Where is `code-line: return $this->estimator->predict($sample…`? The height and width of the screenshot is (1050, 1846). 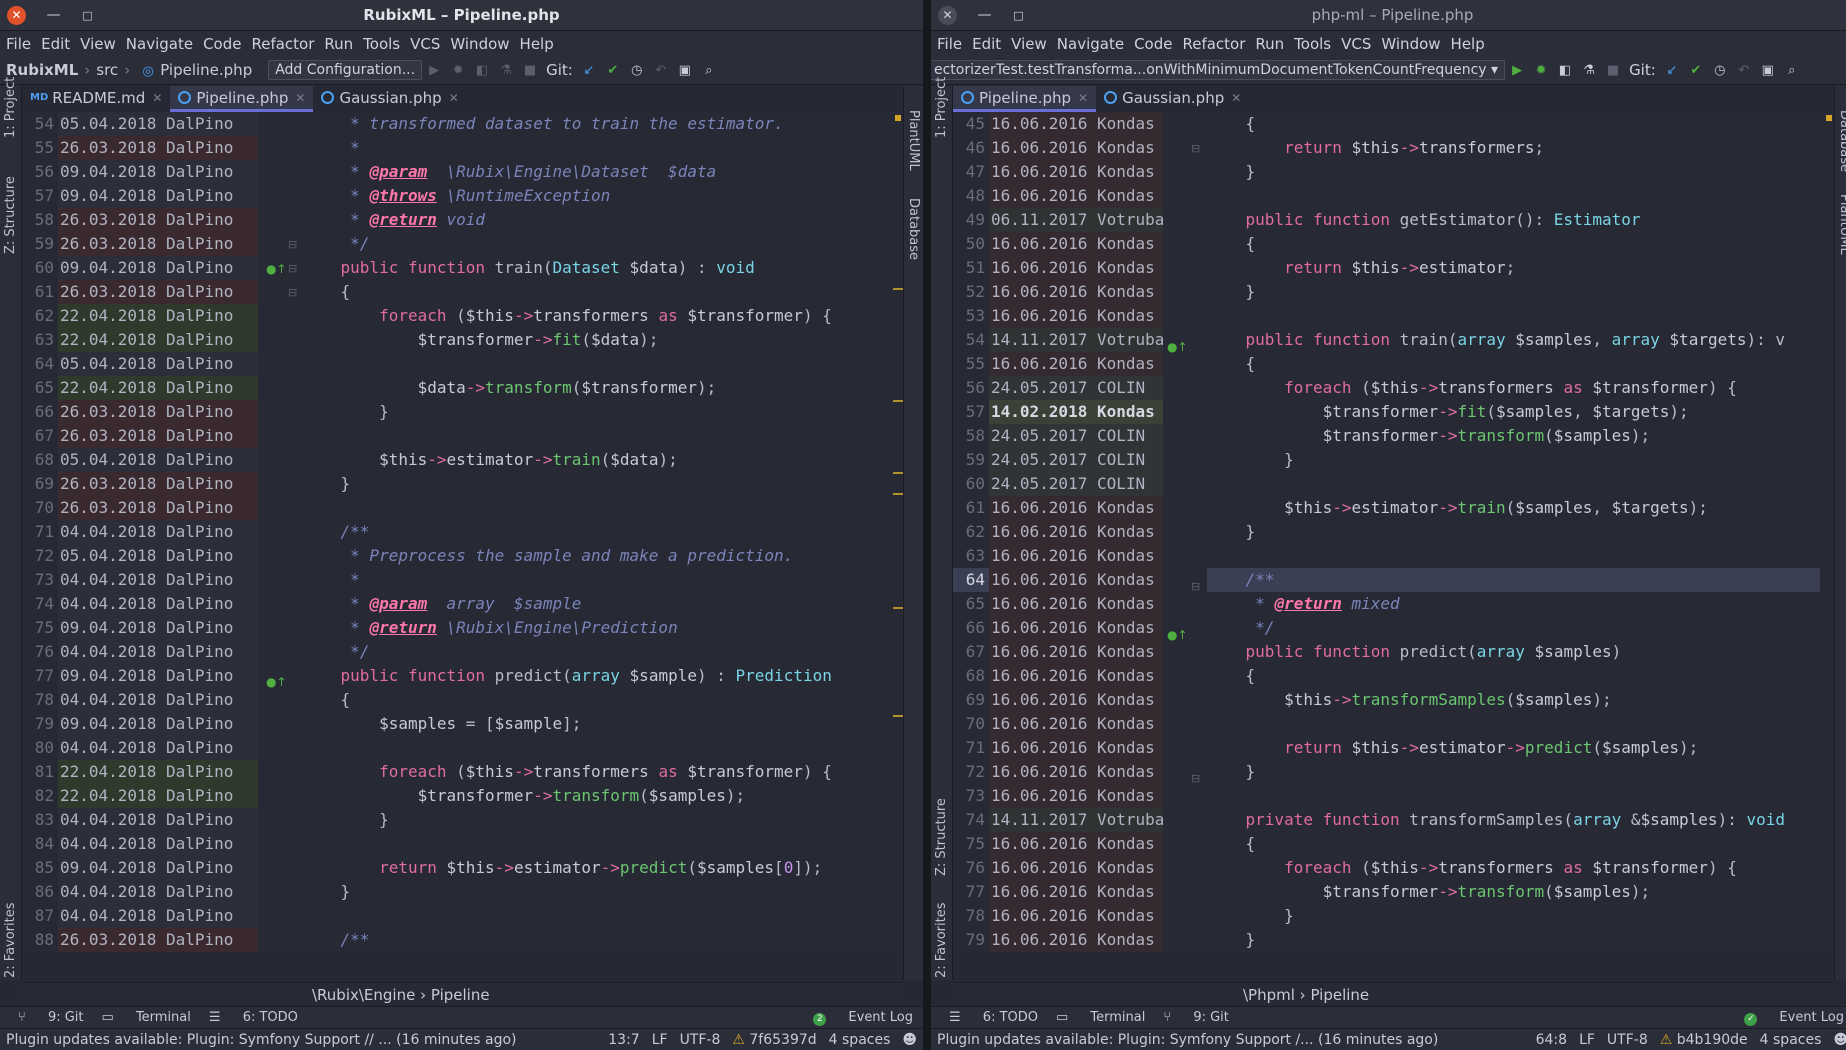
code-line: return $this->estimator->predict($sample… is located at coordinates (595, 868).